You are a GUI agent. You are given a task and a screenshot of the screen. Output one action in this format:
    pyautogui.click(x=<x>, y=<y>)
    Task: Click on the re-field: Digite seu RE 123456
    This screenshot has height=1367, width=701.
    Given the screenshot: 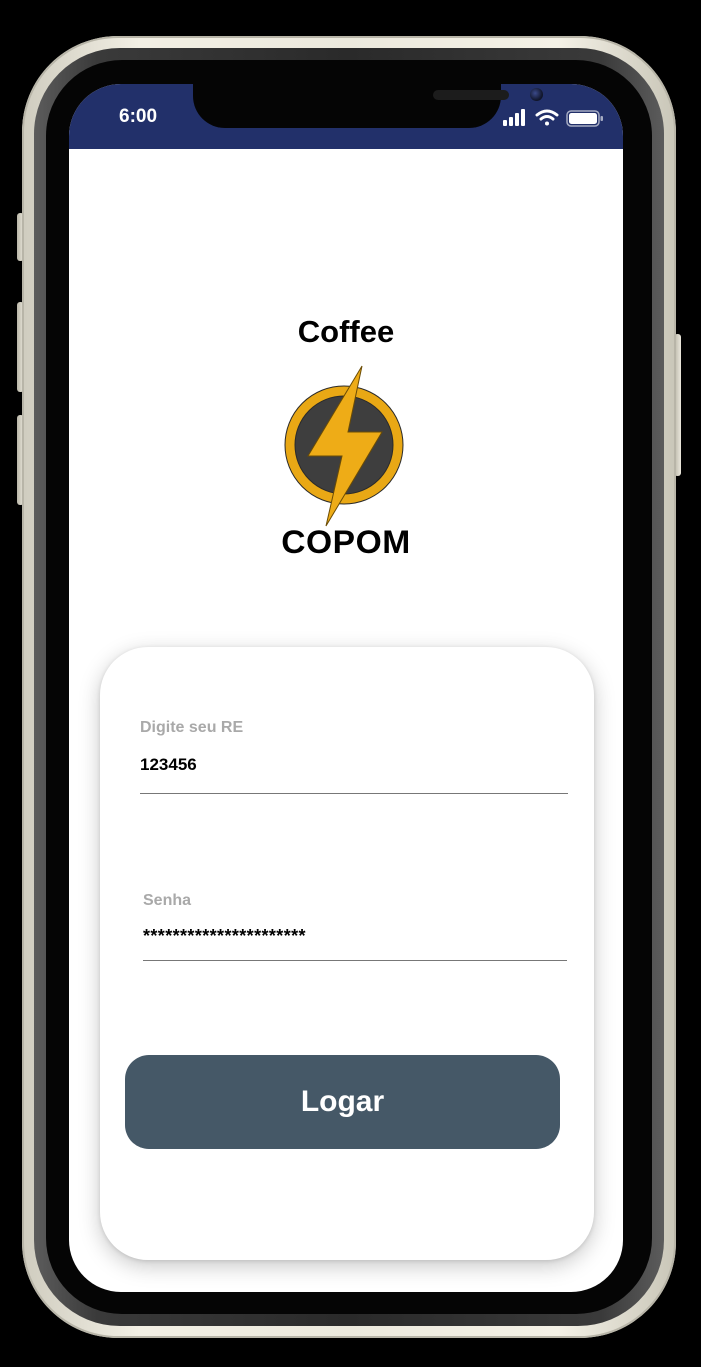 What is the action you would take?
    pyautogui.click(x=354, y=756)
    